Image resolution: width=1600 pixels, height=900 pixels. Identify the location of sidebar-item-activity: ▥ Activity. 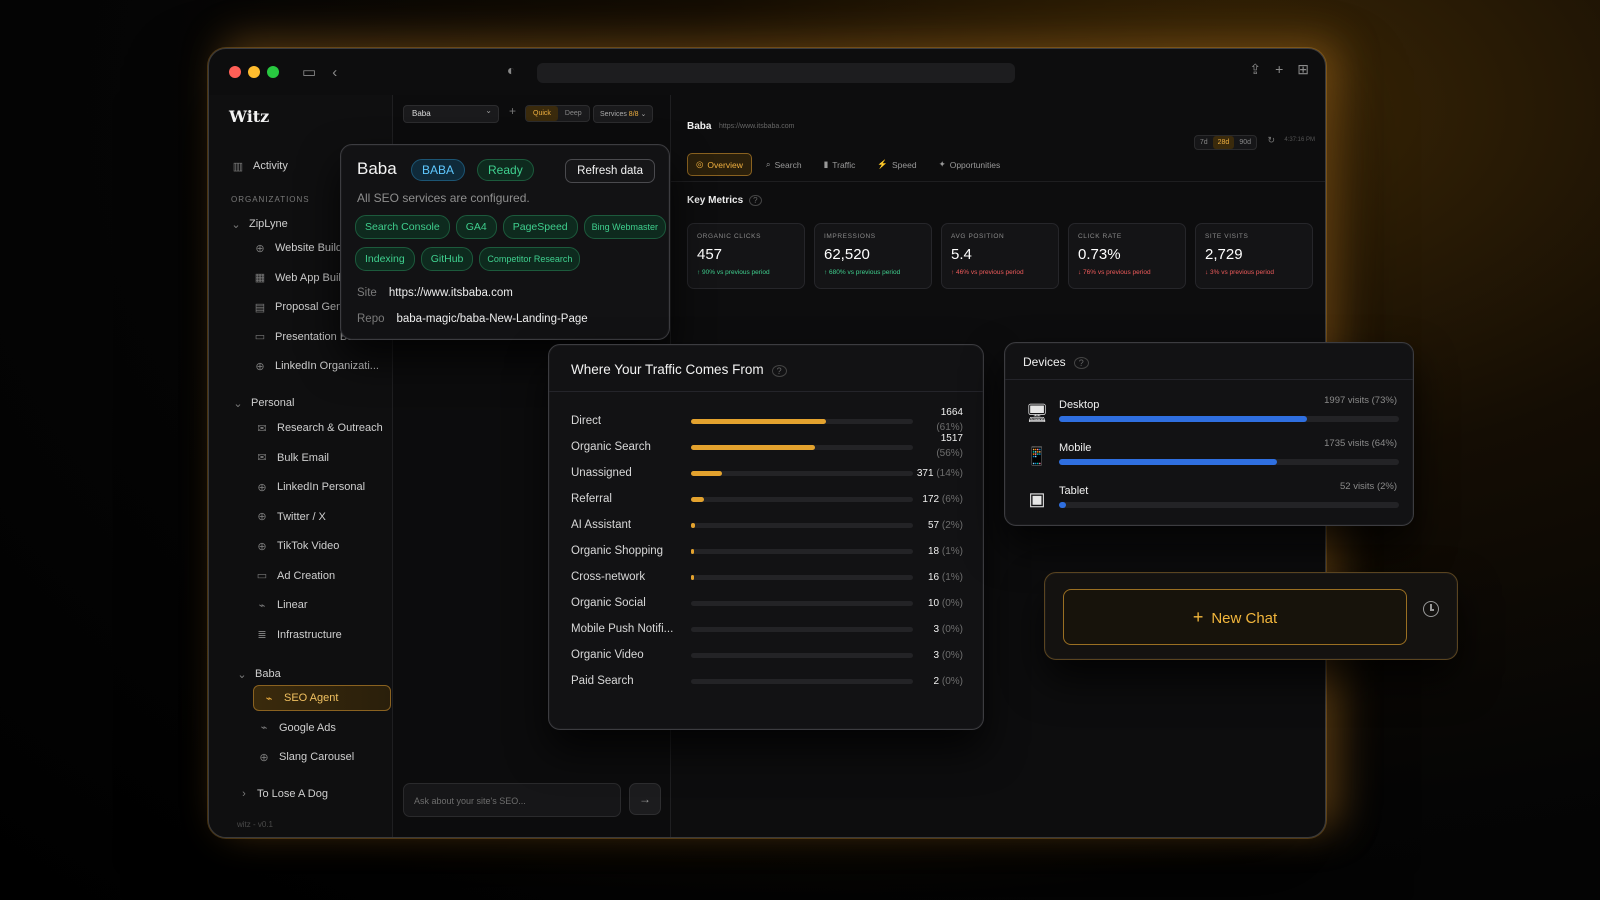
(259, 166).